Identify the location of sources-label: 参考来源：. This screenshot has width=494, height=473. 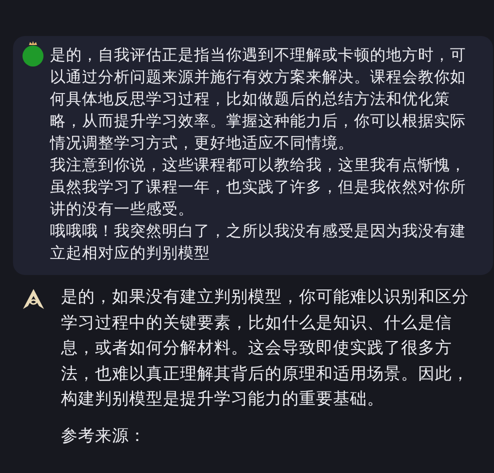
(104, 436).